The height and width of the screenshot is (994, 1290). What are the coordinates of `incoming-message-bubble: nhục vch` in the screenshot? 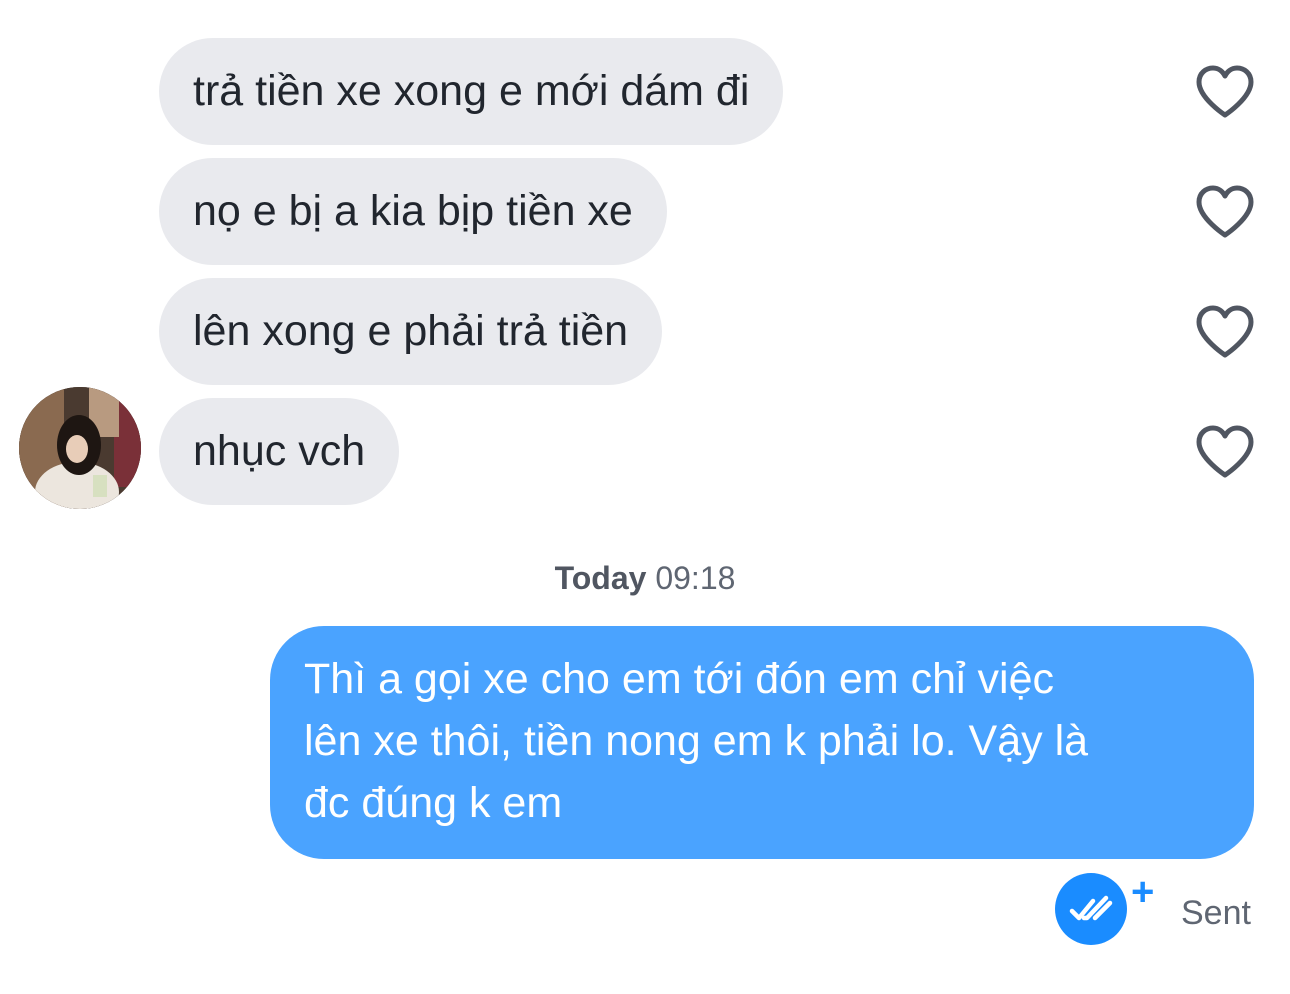 It's located at (279, 451).